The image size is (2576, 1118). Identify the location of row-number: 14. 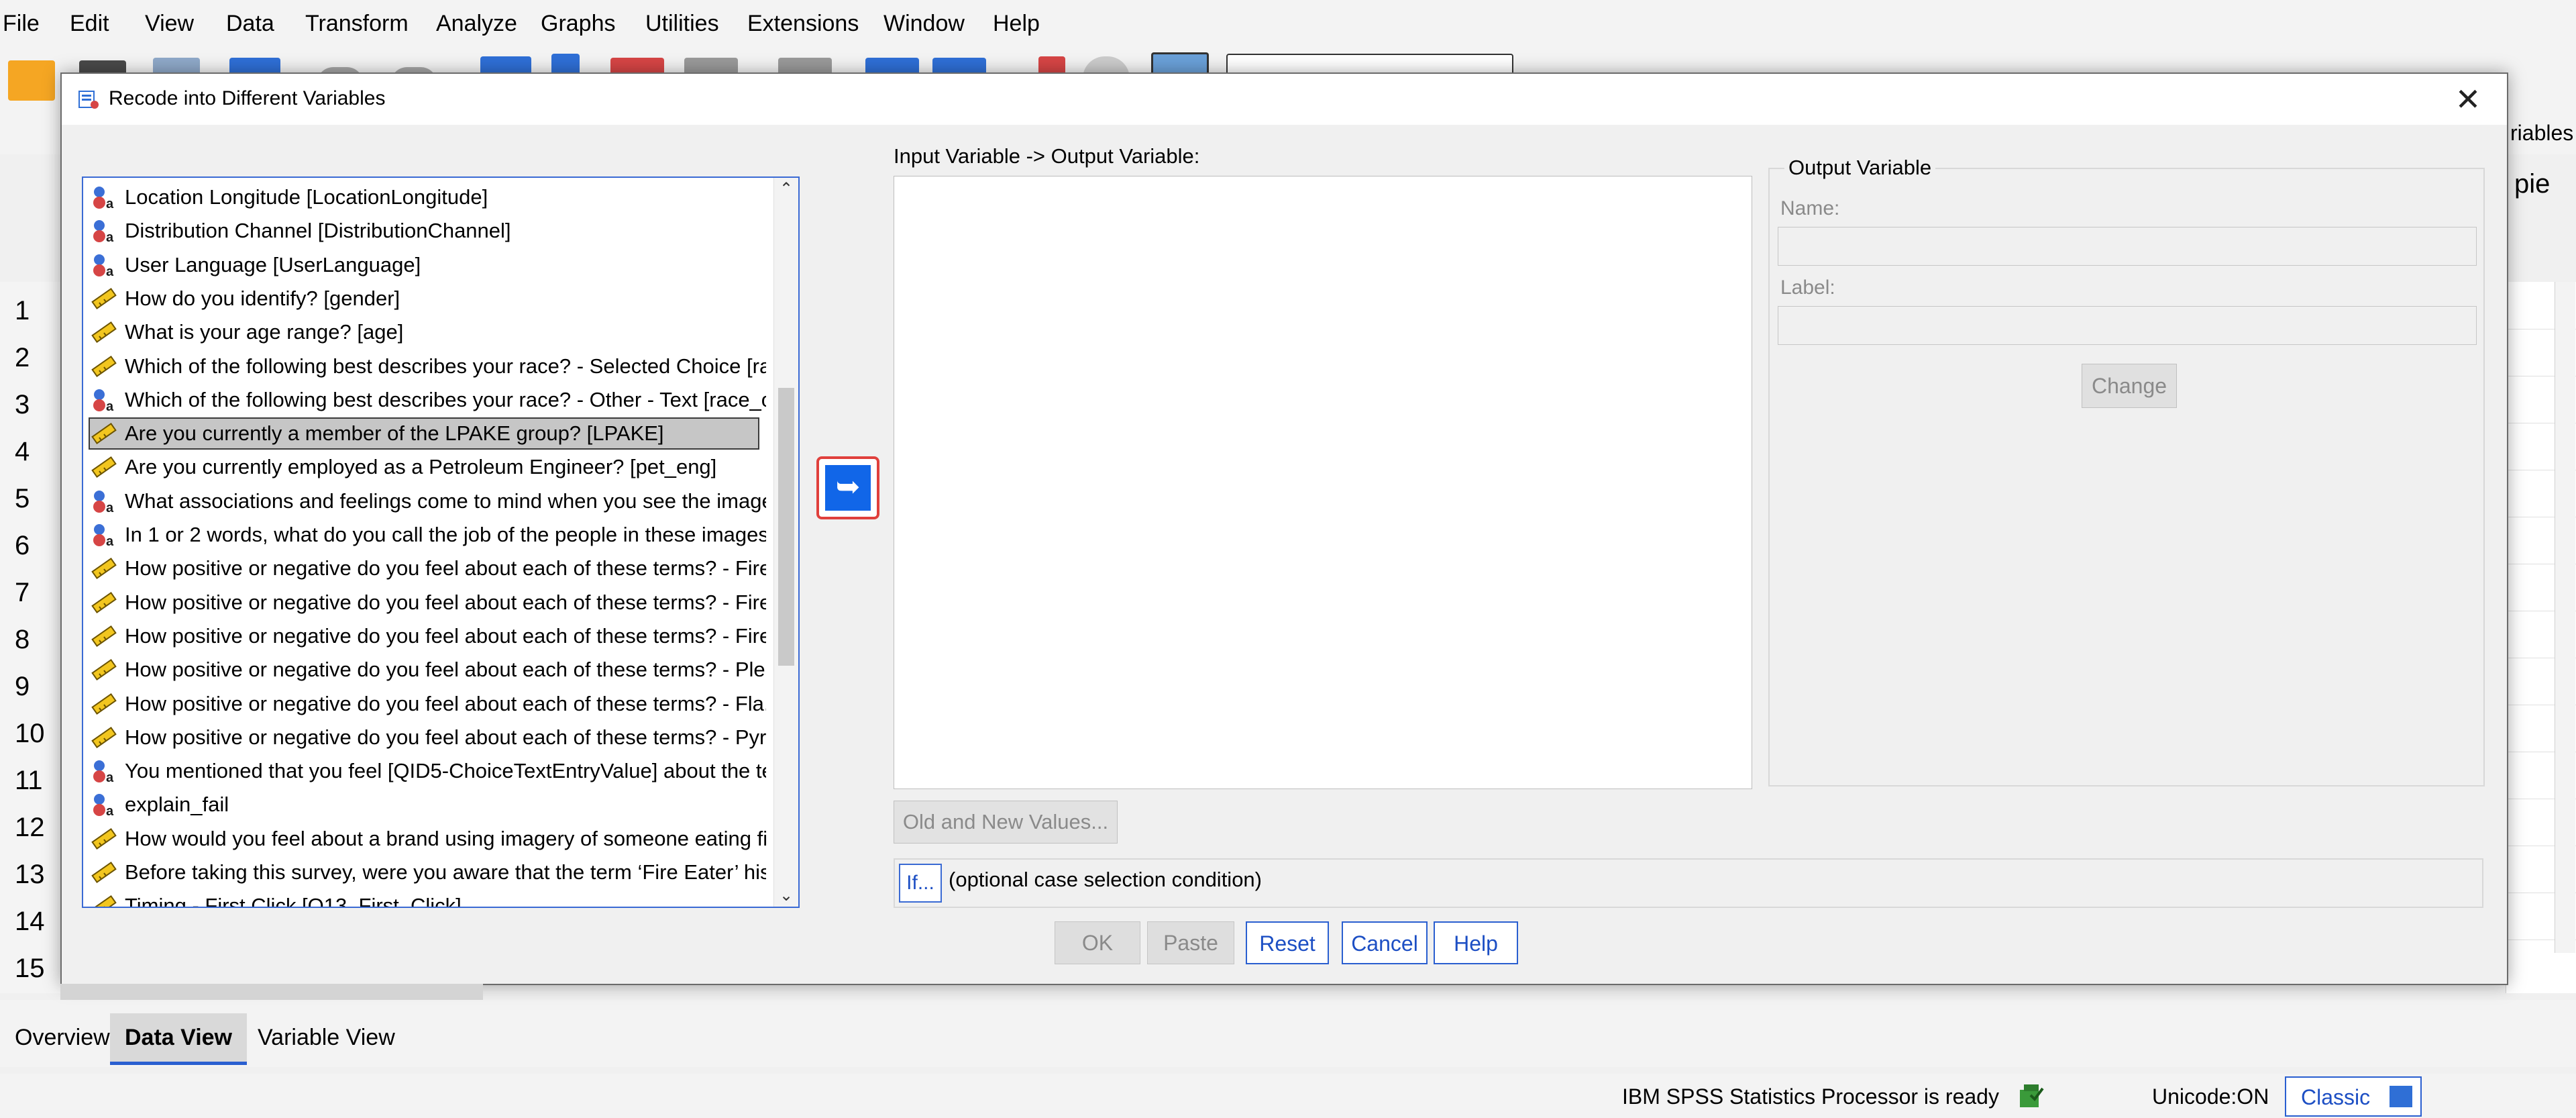
(27, 921).